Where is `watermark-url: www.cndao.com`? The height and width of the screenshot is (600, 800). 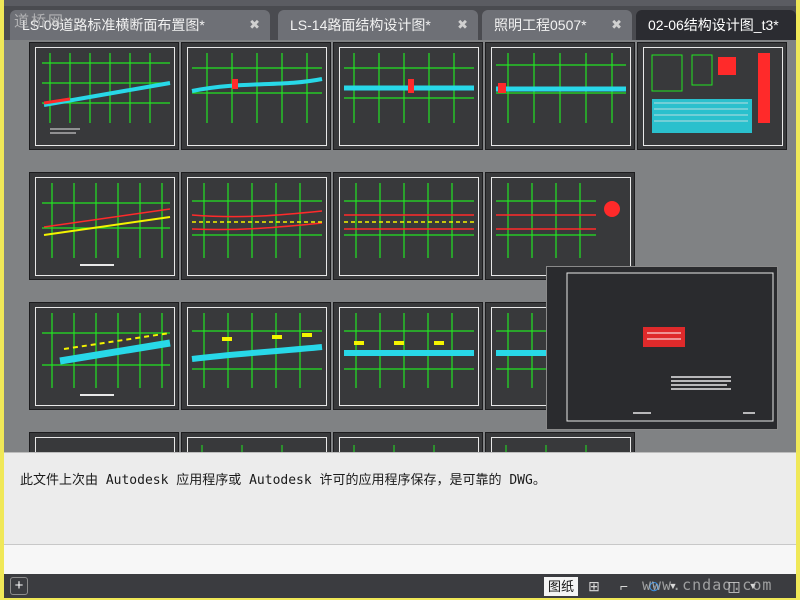 watermark-url: www.cndao.com is located at coordinates (707, 585).